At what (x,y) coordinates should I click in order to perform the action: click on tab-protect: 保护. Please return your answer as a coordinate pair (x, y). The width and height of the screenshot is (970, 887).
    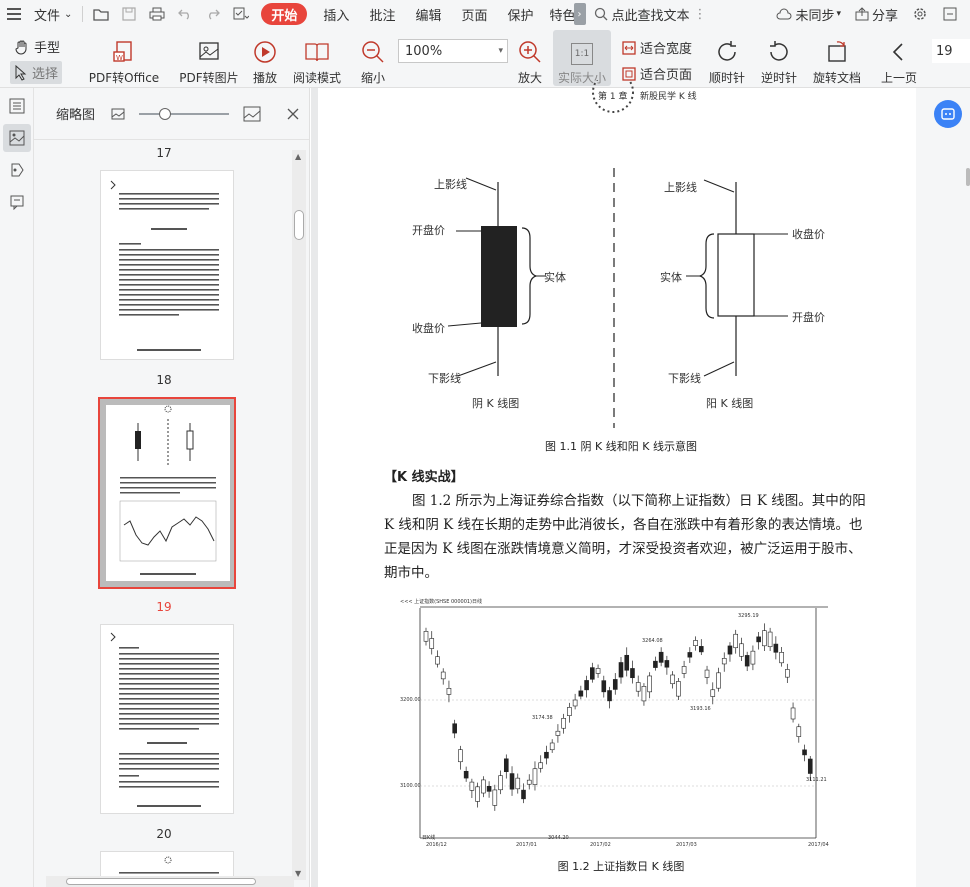
    Looking at the image, I should click on (520, 14).